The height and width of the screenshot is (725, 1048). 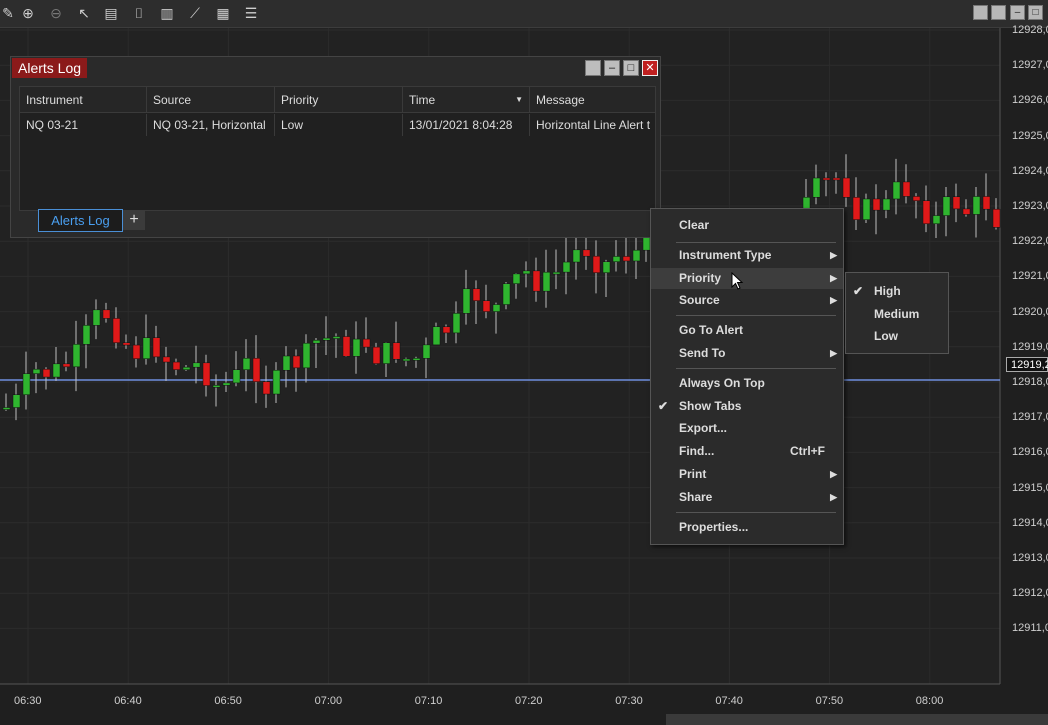 I want to click on submenu-item-medium: Medium, so click(x=897, y=314).